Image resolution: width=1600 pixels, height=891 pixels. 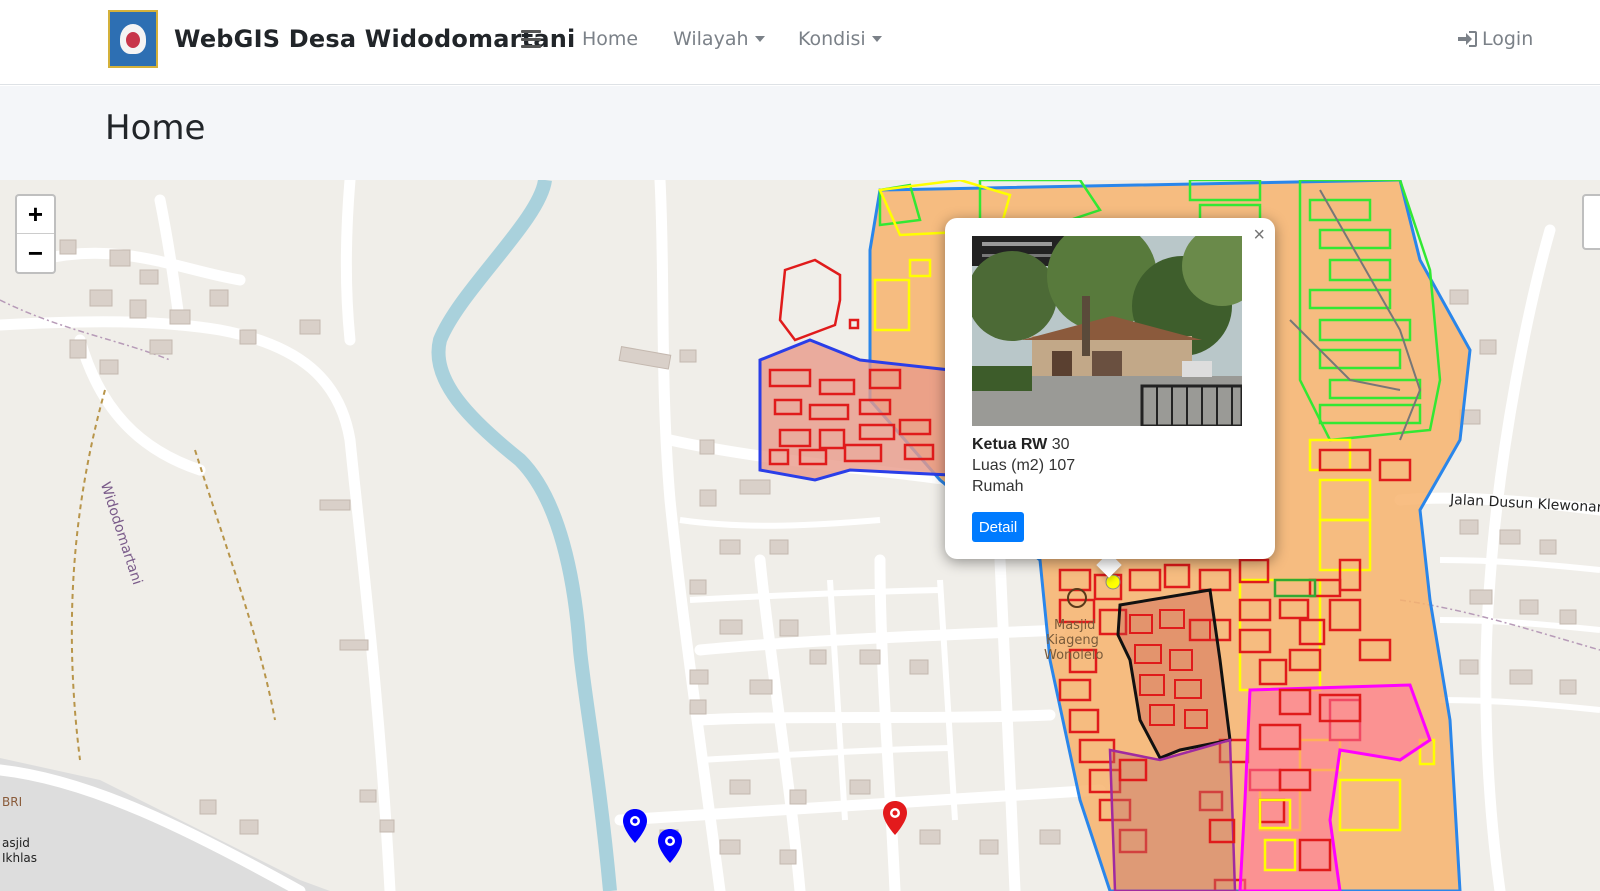 What do you see at coordinates (998, 486) in the screenshot?
I see `popup-type: Rumah` at bounding box center [998, 486].